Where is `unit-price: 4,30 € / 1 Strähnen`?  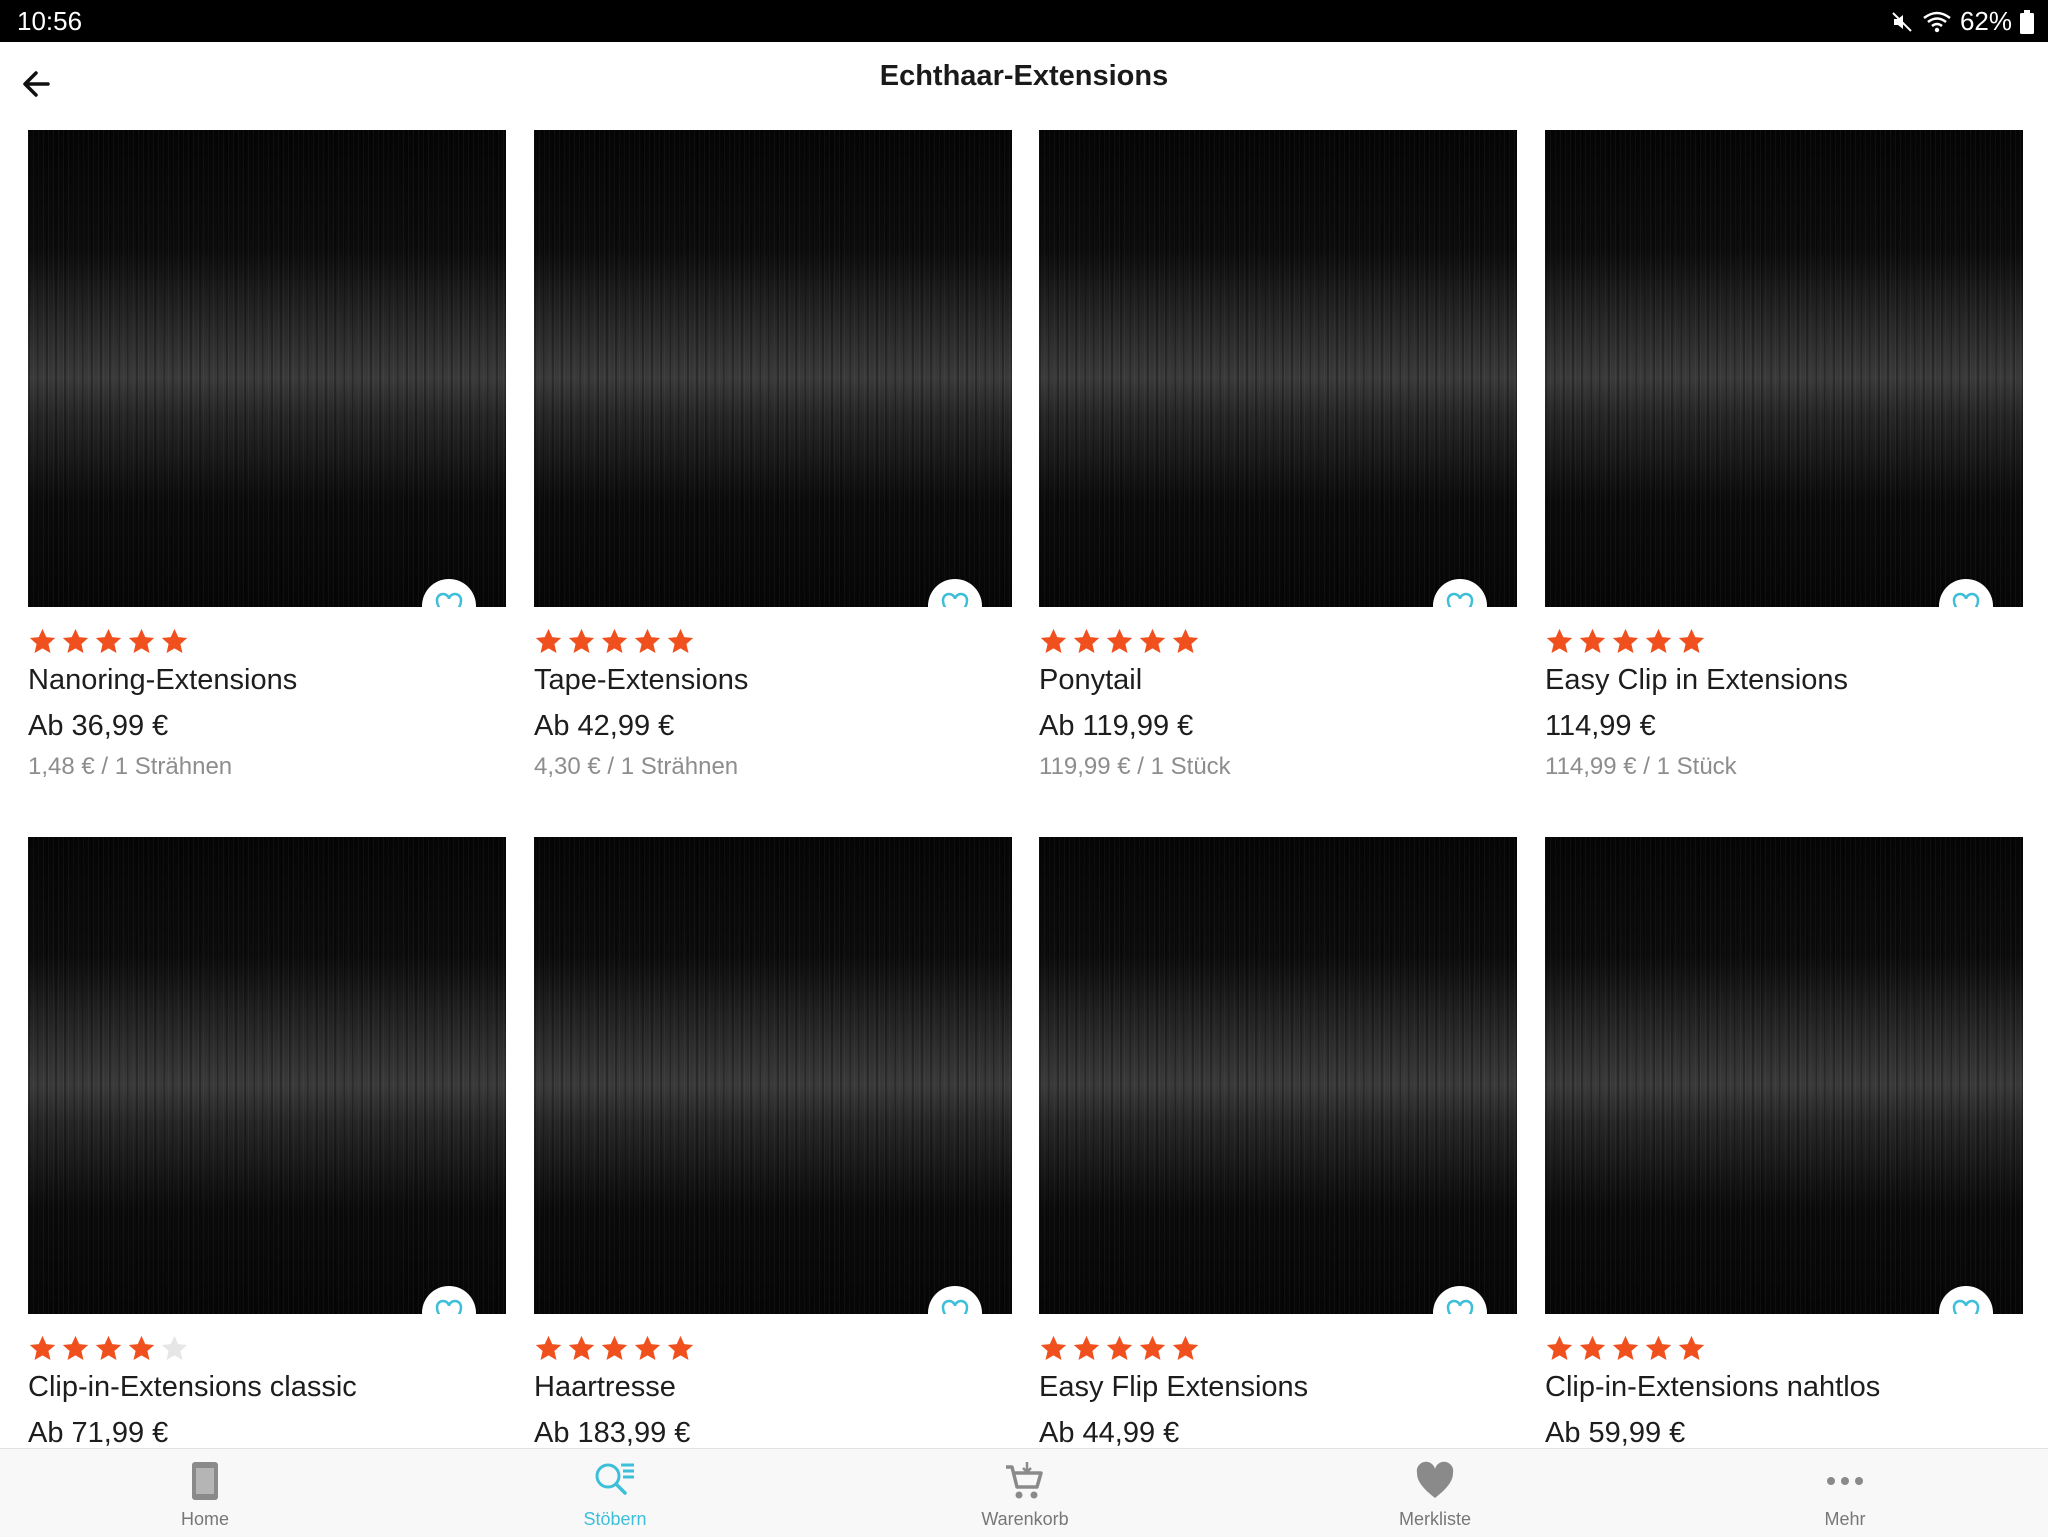
unit-price: 4,30 € / 1 Strähnen is located at coordinates (636, 766).